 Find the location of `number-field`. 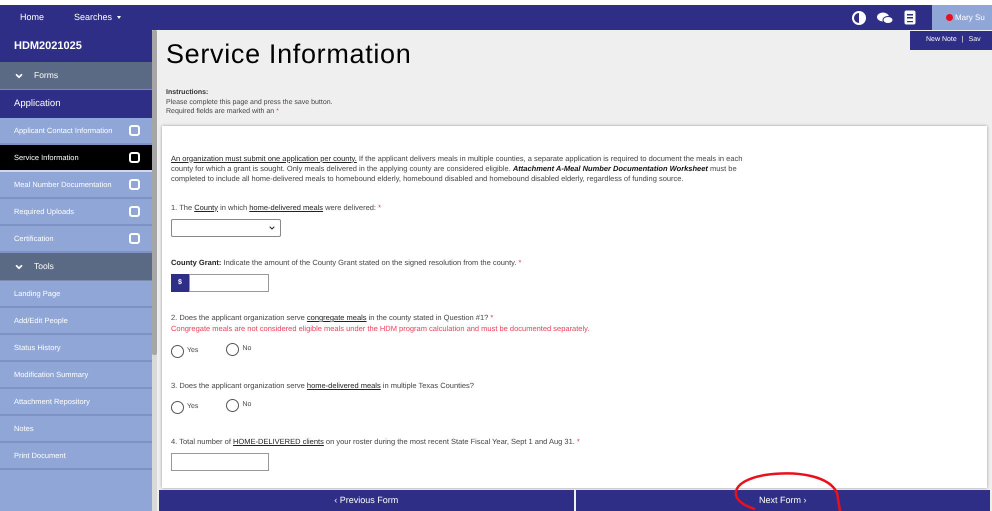

number-field is located at coordinates (220, 462).